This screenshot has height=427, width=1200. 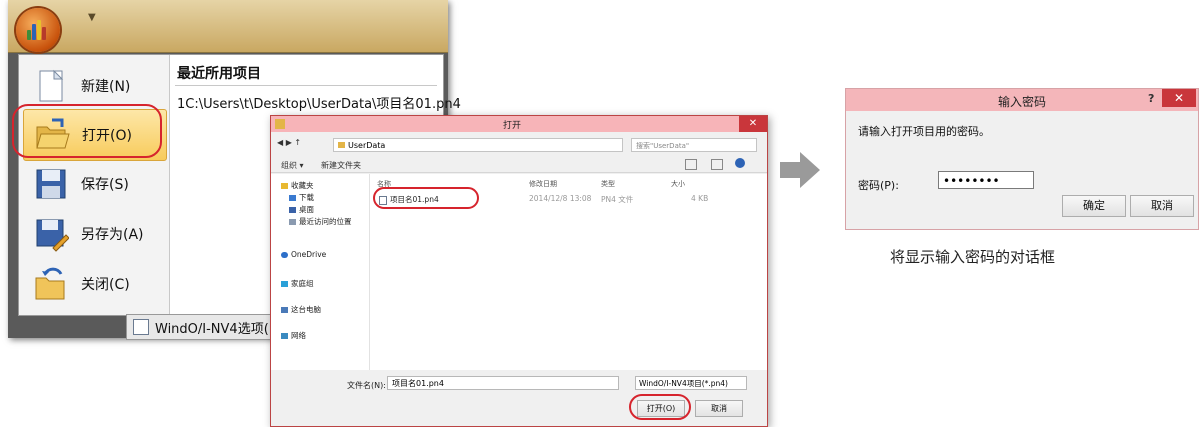 What do you see at coordinates (302, 185) in the screenshot?
I see `nav-favorites-label: 收藏夹` at bounding box center [302, 185].